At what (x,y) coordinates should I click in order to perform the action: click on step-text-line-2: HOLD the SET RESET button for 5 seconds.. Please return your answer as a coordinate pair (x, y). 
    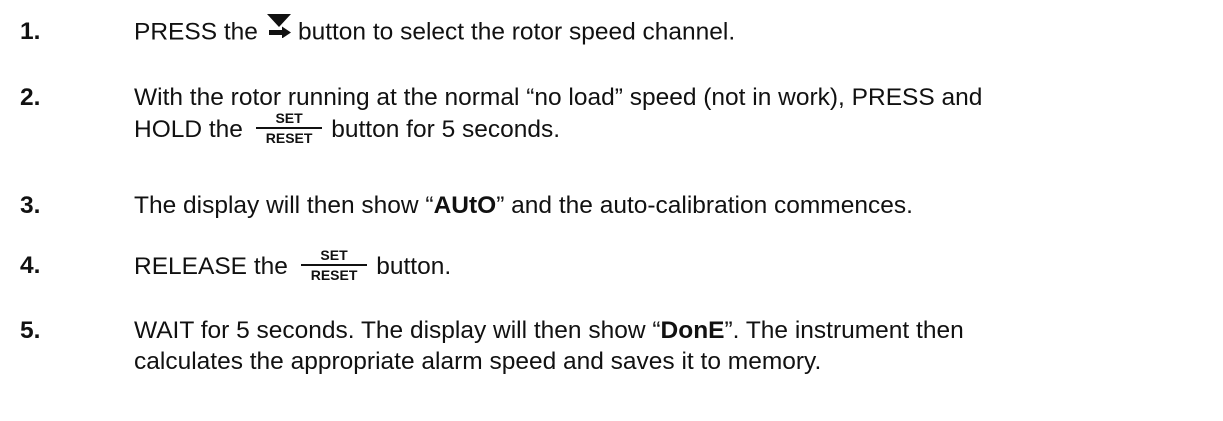
    Looking at the image, I should click on (671, 129).